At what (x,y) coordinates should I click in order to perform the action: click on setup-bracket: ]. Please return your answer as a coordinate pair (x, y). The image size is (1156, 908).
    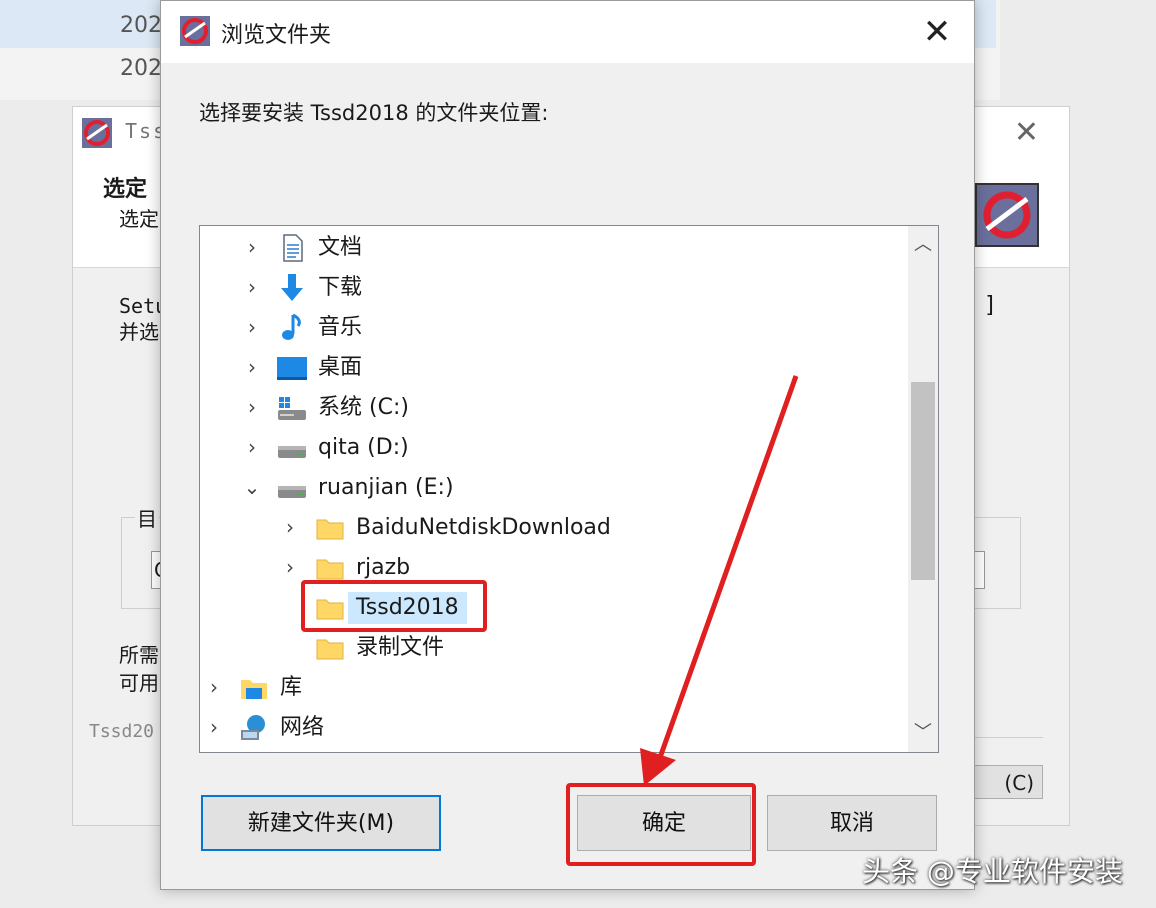
    Looking at the image, I should click on (990, 305).